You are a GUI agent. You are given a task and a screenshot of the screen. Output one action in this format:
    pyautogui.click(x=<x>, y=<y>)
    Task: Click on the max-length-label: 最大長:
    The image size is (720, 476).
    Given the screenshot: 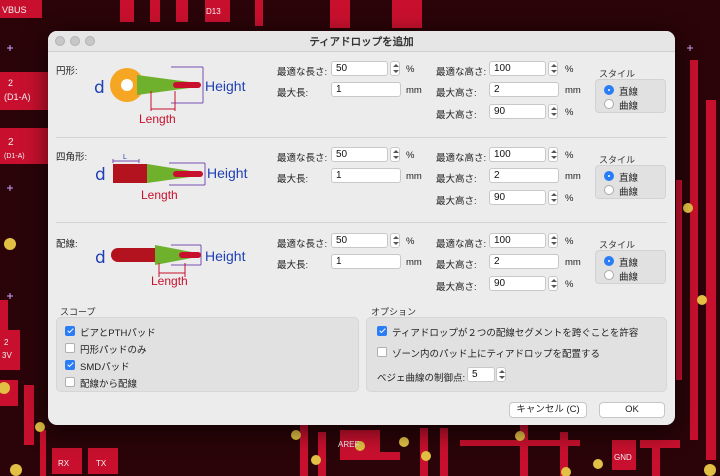 What is the action you would take?
    pyautogui.click(x=293, y=179)
    